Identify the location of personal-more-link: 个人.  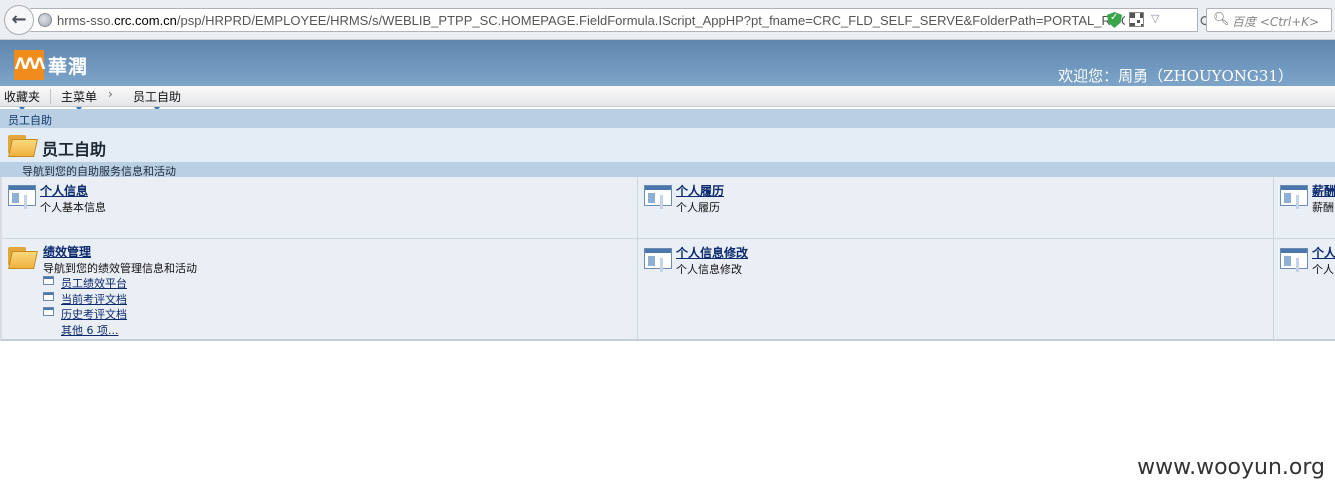
(1323, 252).